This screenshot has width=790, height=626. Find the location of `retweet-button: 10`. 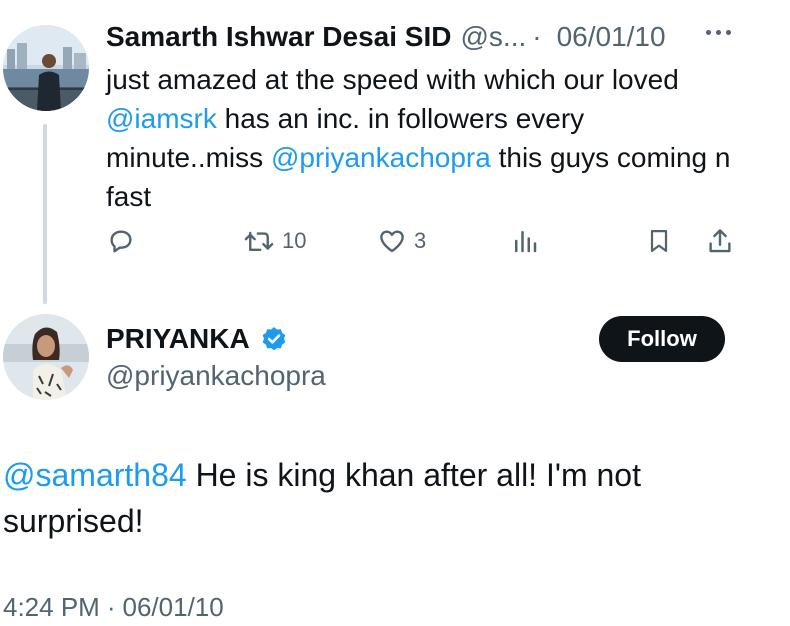

retweet-button: 10 is located at coordinates (274, 241).